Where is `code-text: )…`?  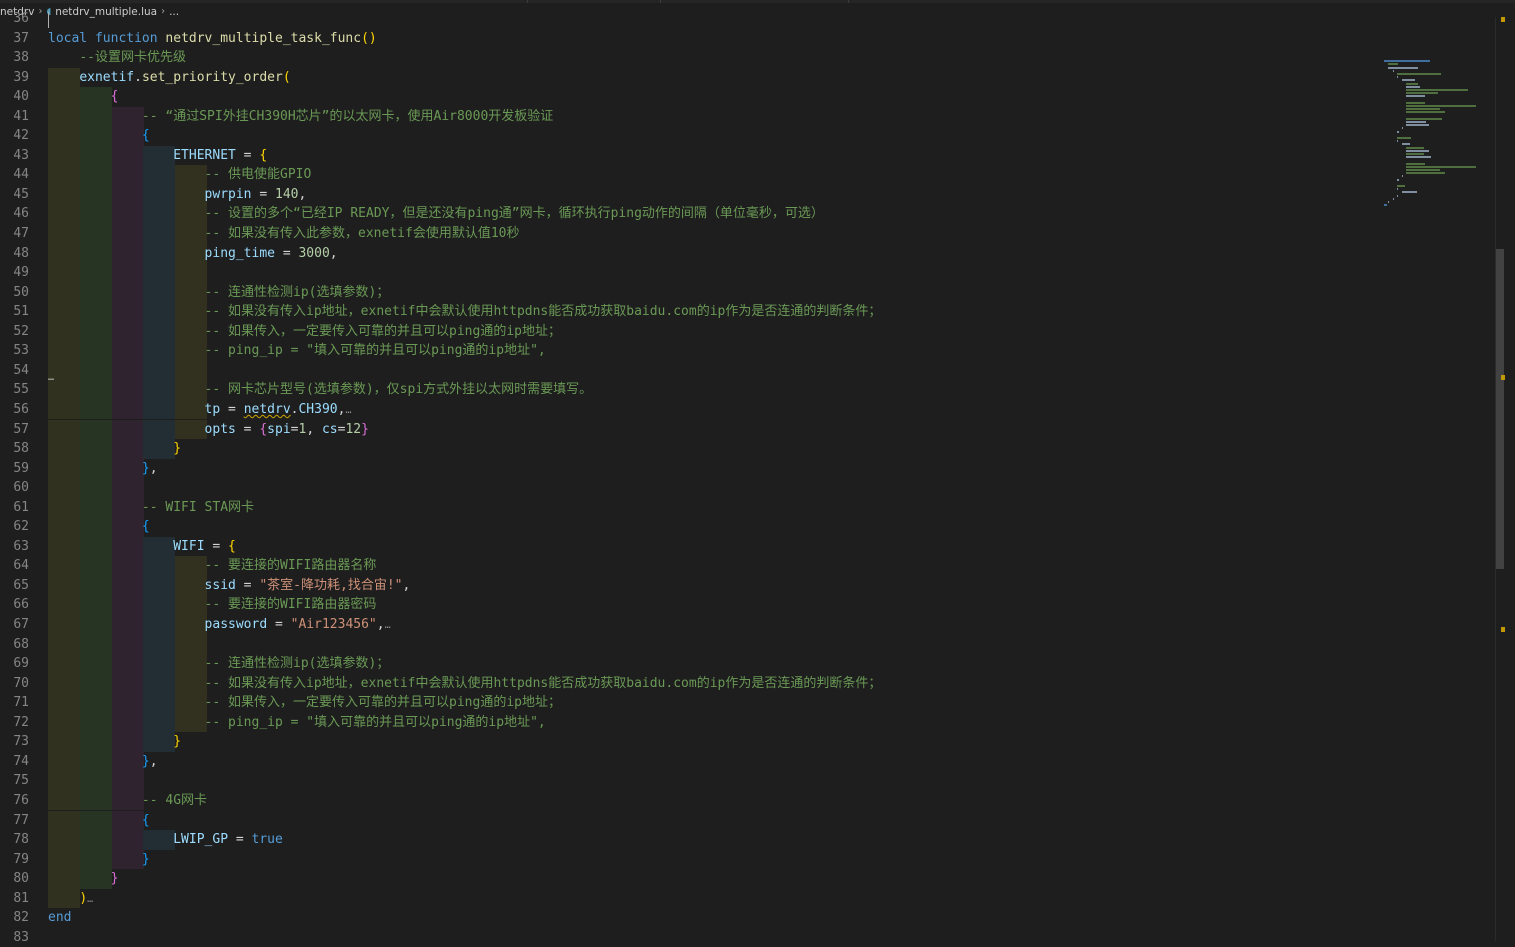
code-text: )… is located at coordinates (86, 898).